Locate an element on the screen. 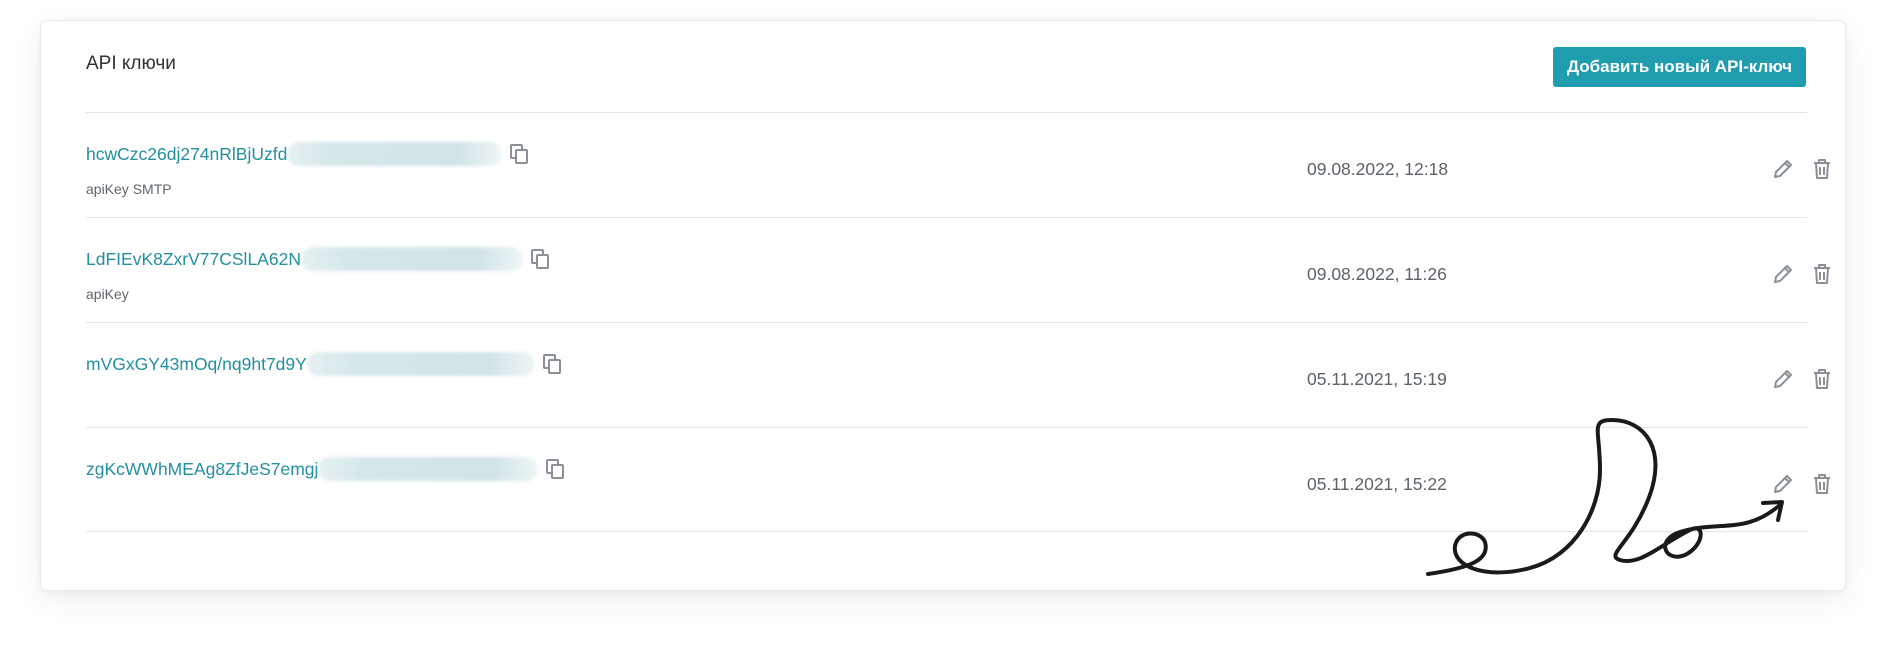  divider is located at coordinates (946, 531).